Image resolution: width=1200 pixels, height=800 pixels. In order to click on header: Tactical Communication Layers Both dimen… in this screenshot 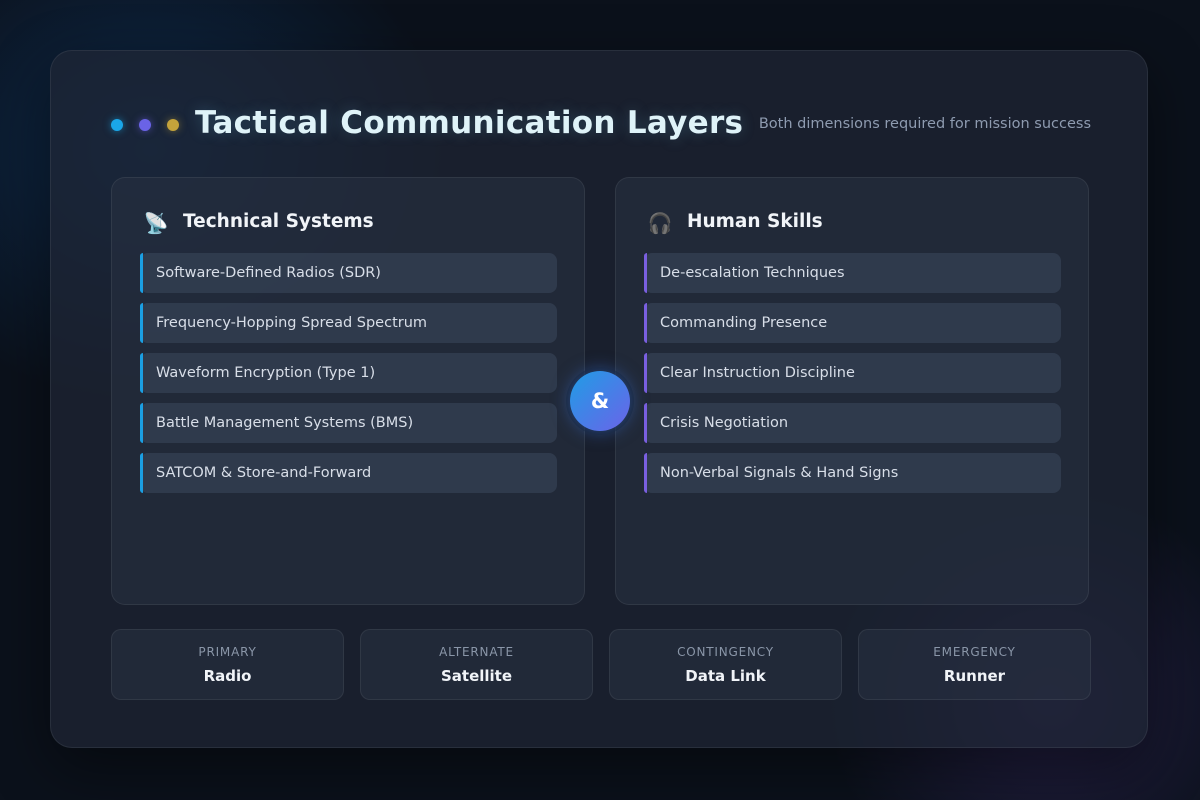, I will do `click(601, 125)`.